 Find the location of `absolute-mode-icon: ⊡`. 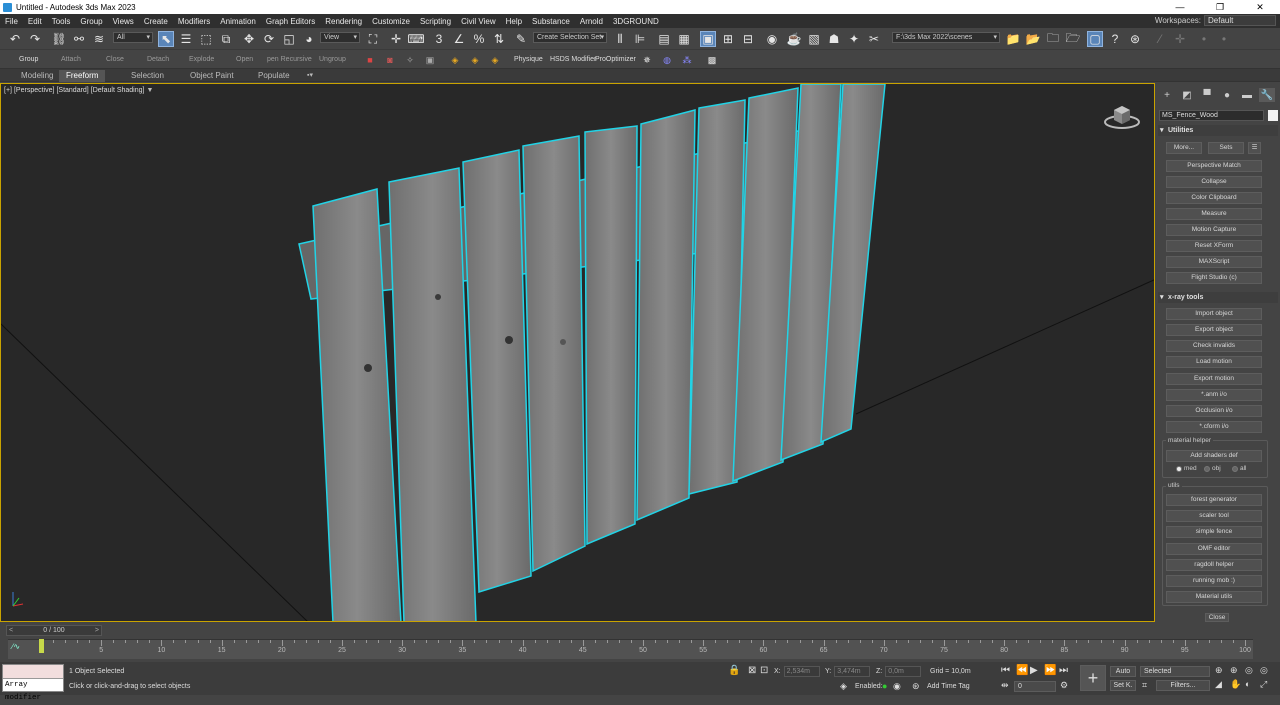

absolute-mode-icon: ⊡ is located at coordinates (764, 670).